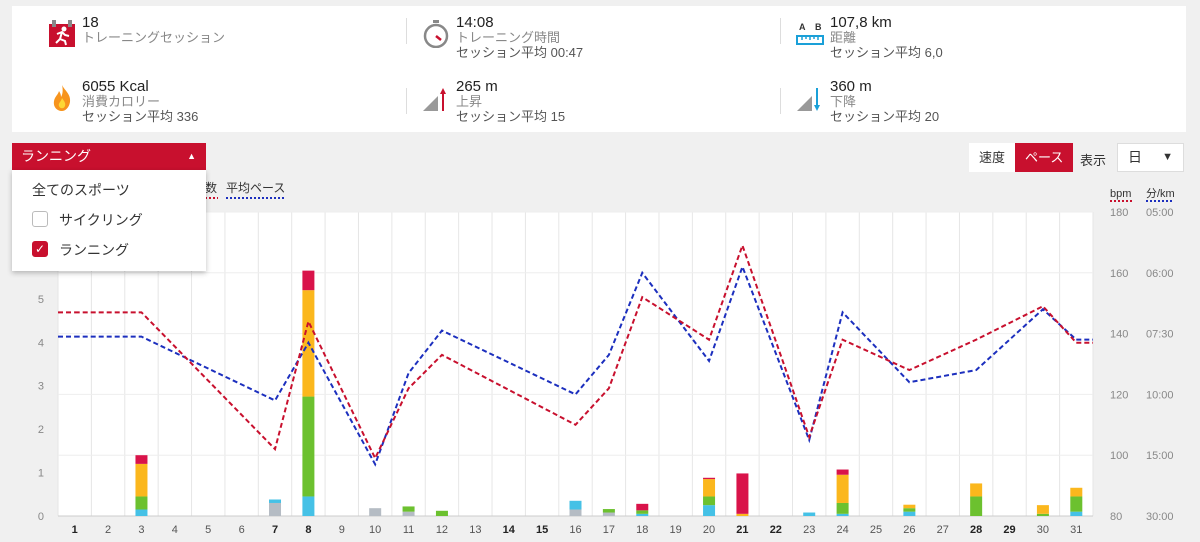  What do you see at coordinates (520, 52) in the screenshot?
I see `stat-sub: セッション平均 00:47` at bounding box center [520, 52].